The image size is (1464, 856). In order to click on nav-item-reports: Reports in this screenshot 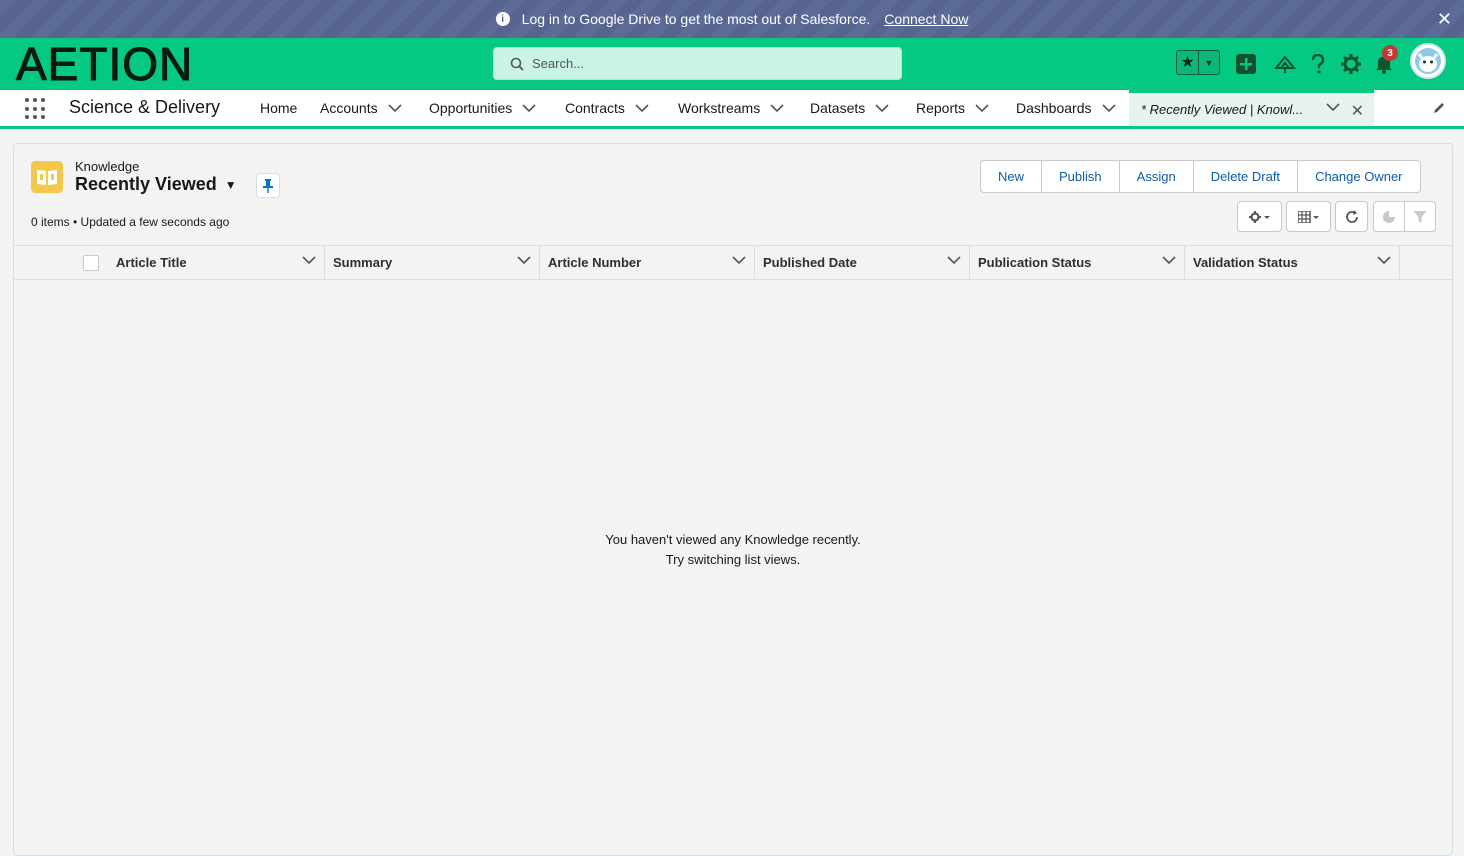, I will do `click(952, 108)`.